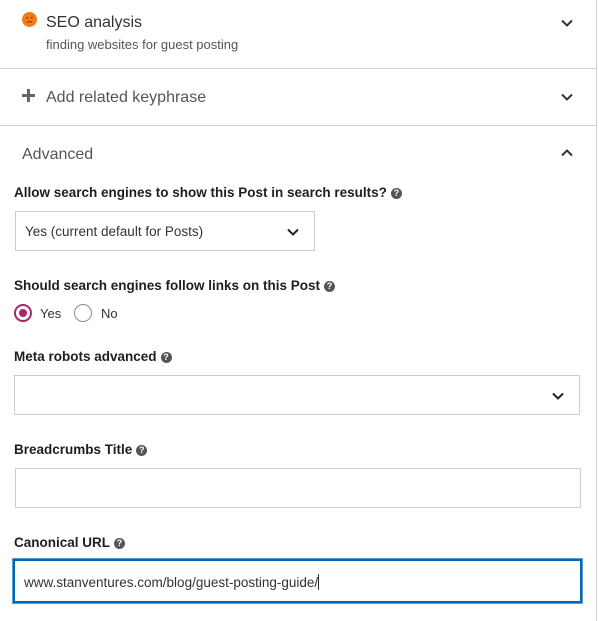 This screenshot has width=599, height=621. I want to click on breadcrumbs-title-label: Breadcrumbs Title?, so click(81, 449).